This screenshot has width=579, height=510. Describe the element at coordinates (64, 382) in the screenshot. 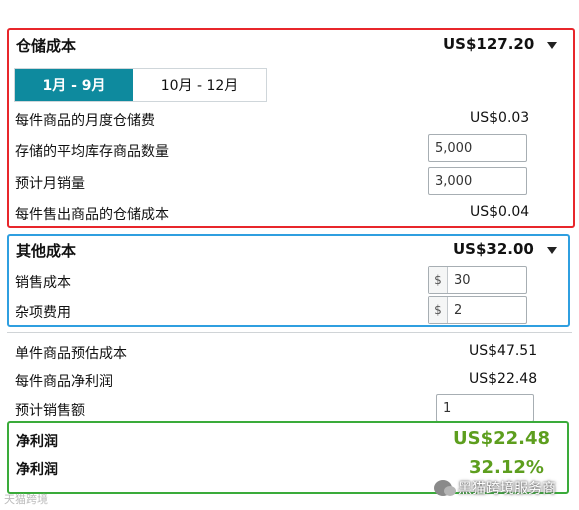

I see `net-profit-per-unit-label: 每件商品净利润` at that location.